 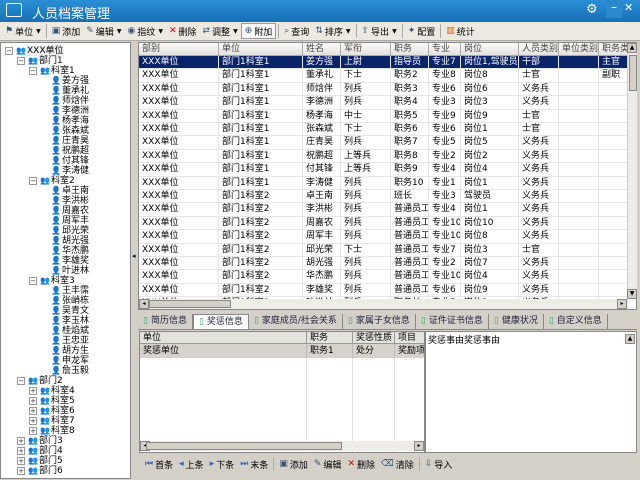 What do you see at coordinates (379, 31) in the screenshot?
I see `export-button: ⇪ 导出 ▼` at bounding box center [379, 31].